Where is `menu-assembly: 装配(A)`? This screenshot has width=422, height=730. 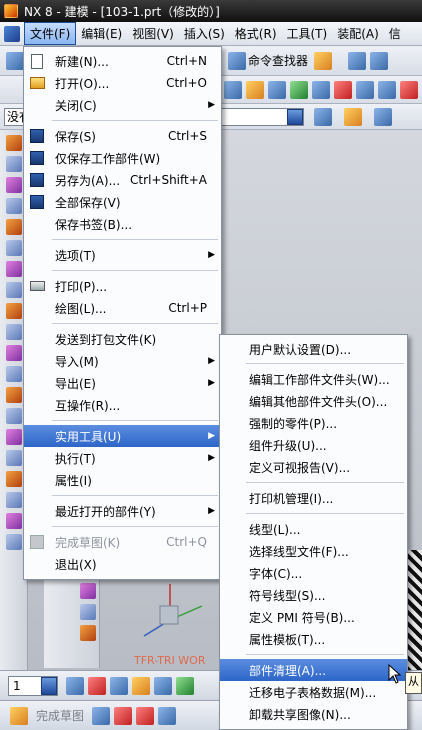
menu-assembly: 装配(A) is located at coordinates (358, 33).